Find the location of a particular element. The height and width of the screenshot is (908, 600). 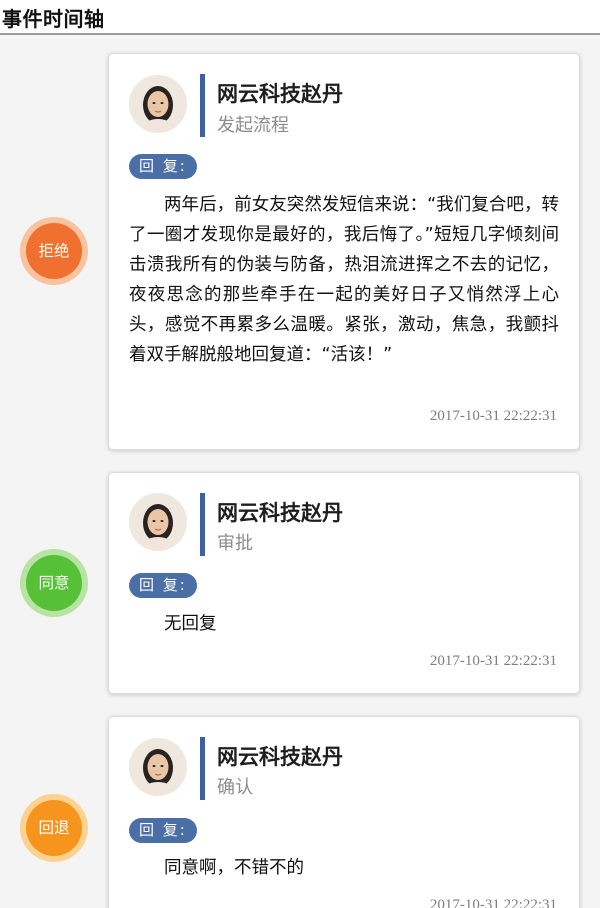

status-badge-agree: 同意 is located at coordinates (54, 583).